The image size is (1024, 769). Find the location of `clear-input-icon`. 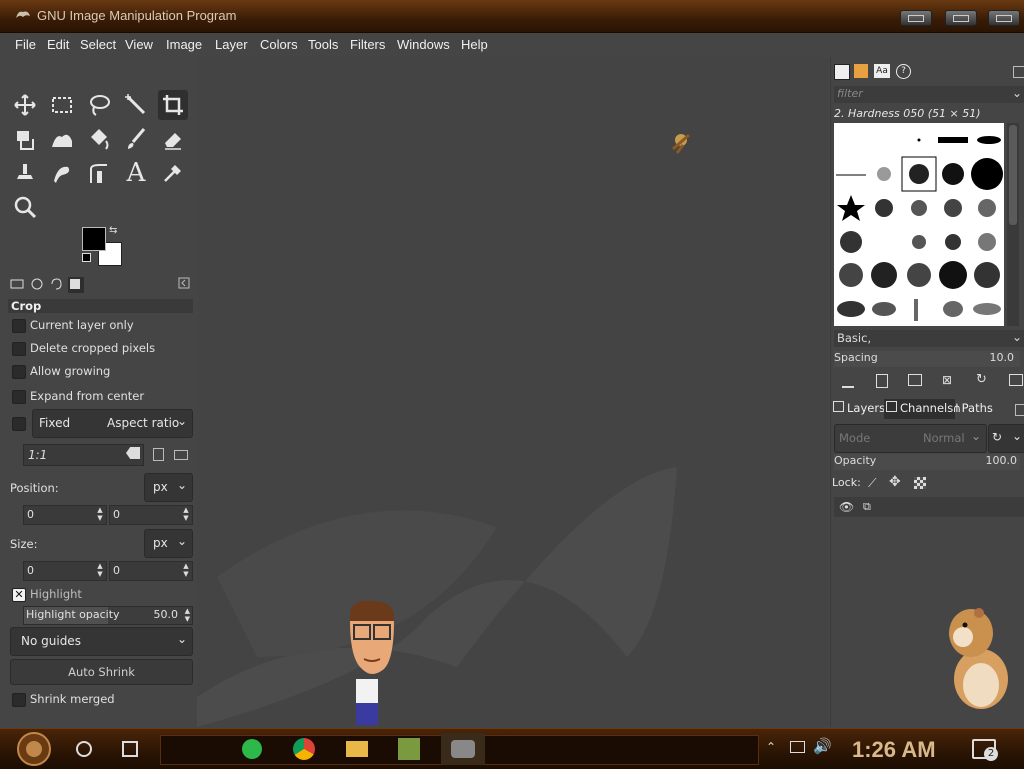

clear-input-icon is located at coordinates (133, 453).